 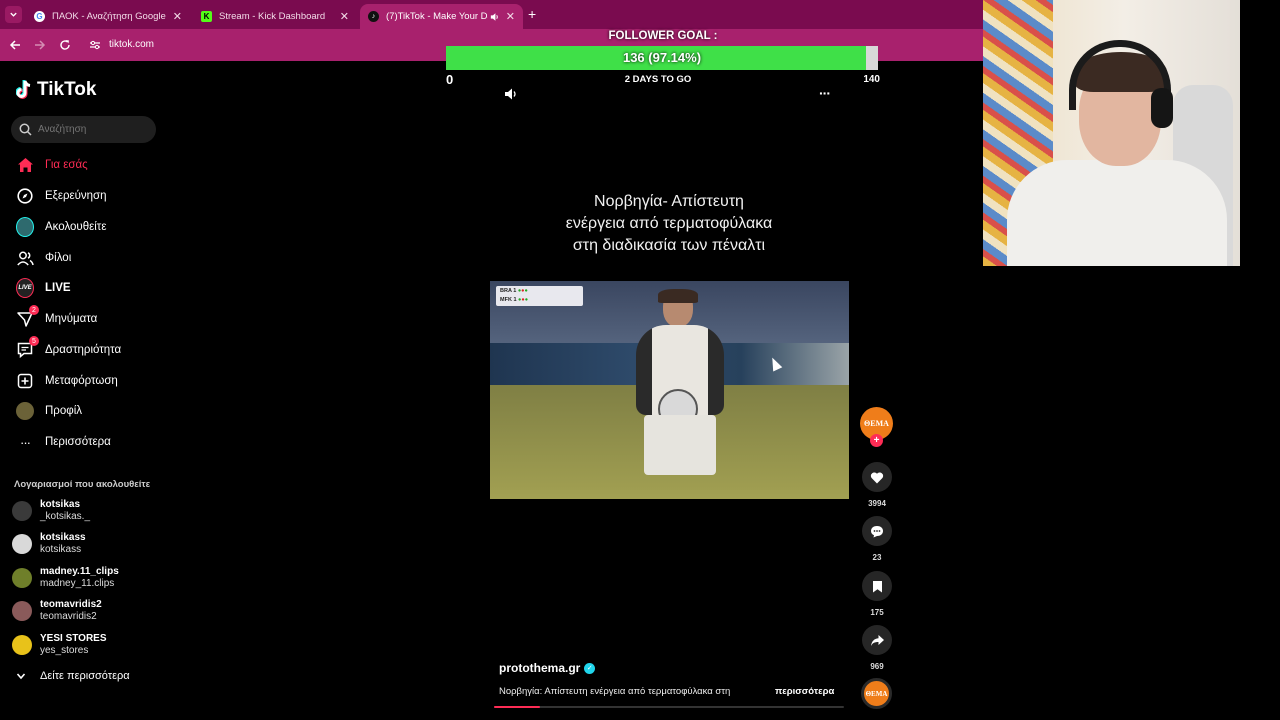 What do you see at coordinates (275, 16) in the screenshot?
I see `tab-kick-dashboard: K Stream - Kick Dashboard ✕` at bounding box center [275, 16].